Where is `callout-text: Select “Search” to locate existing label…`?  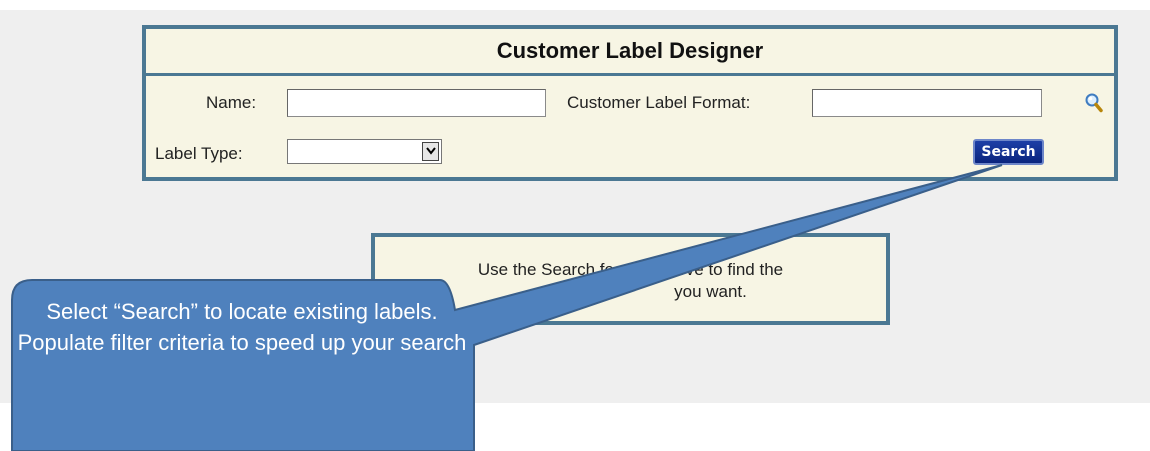
callout-text: Select “Search” to locate existing label… is located at coordinates (242, 327).